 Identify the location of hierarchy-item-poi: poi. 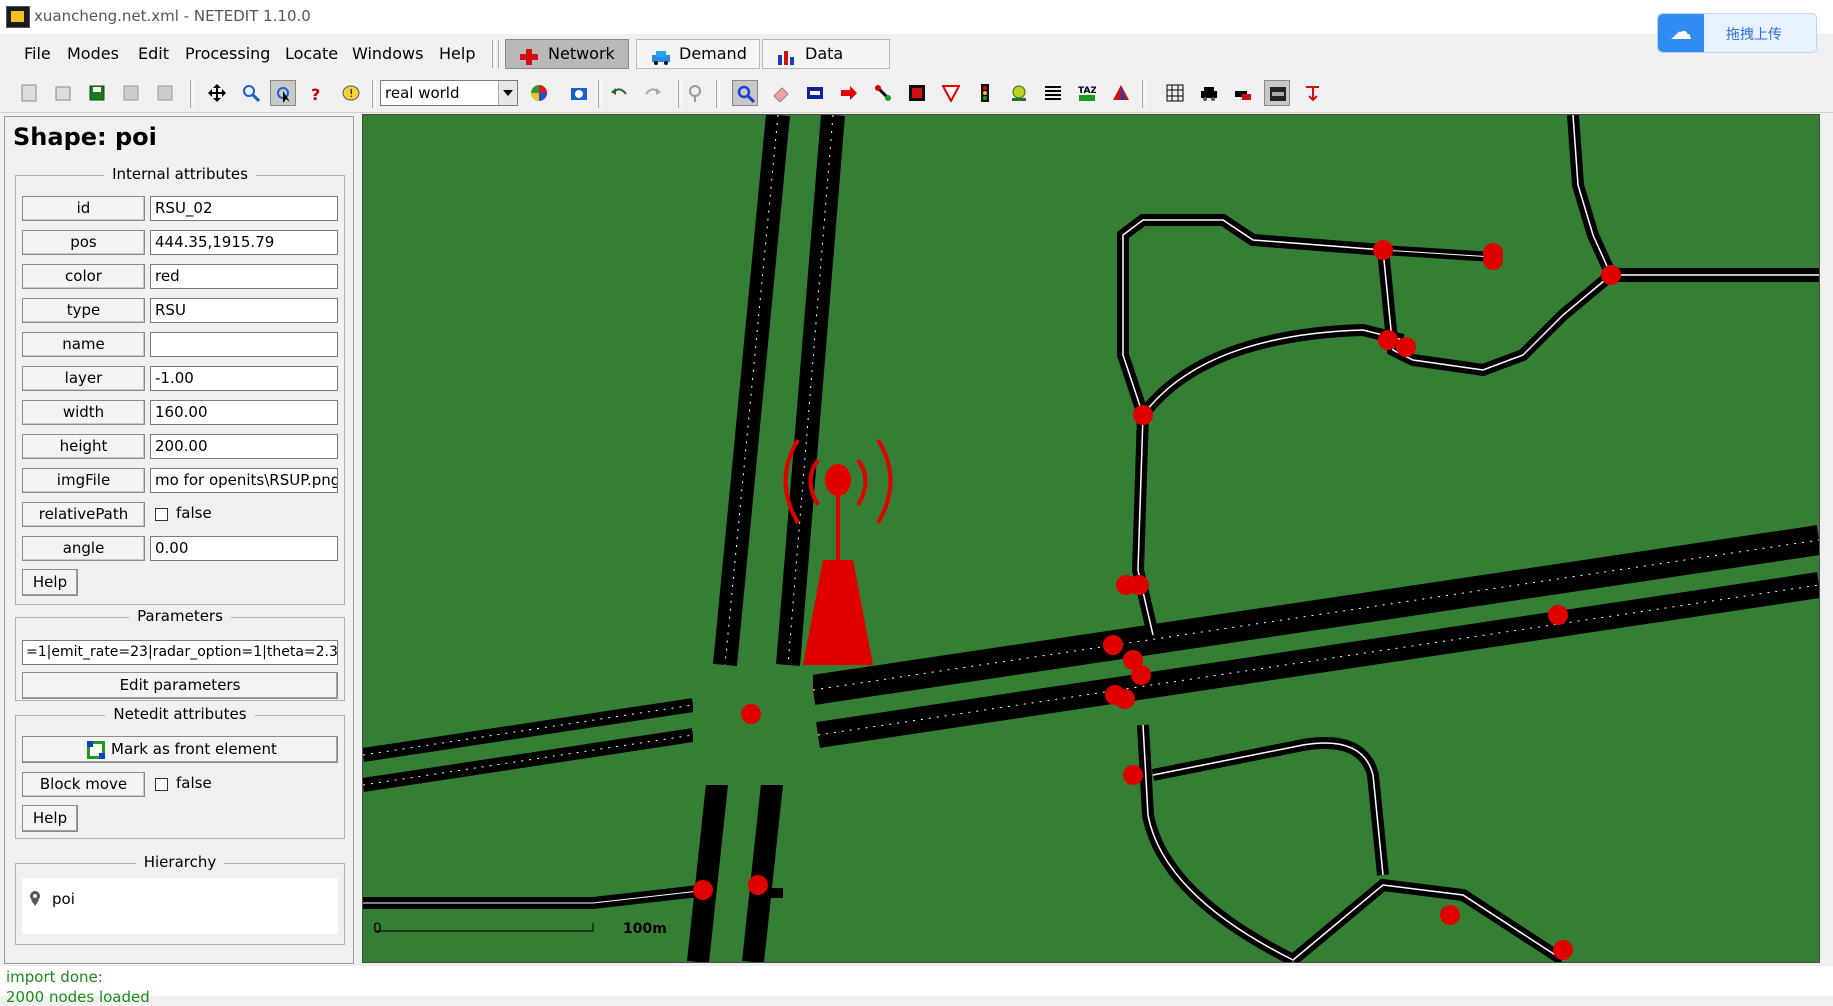
(63, 899).